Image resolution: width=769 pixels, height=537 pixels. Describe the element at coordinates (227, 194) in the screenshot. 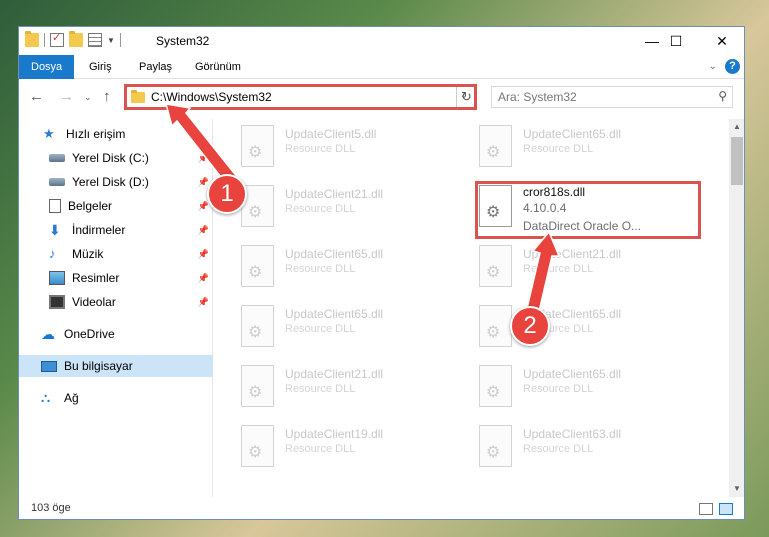

I see `step-badge-1: 1` at that location.